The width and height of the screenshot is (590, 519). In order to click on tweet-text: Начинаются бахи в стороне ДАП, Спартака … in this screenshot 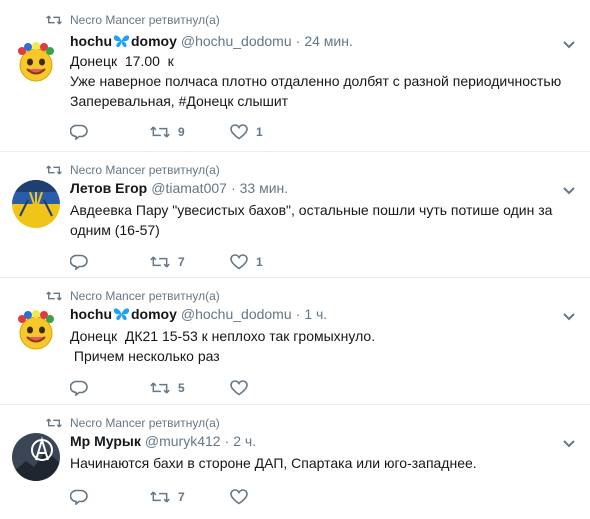, I will do `click(320, 463)`.